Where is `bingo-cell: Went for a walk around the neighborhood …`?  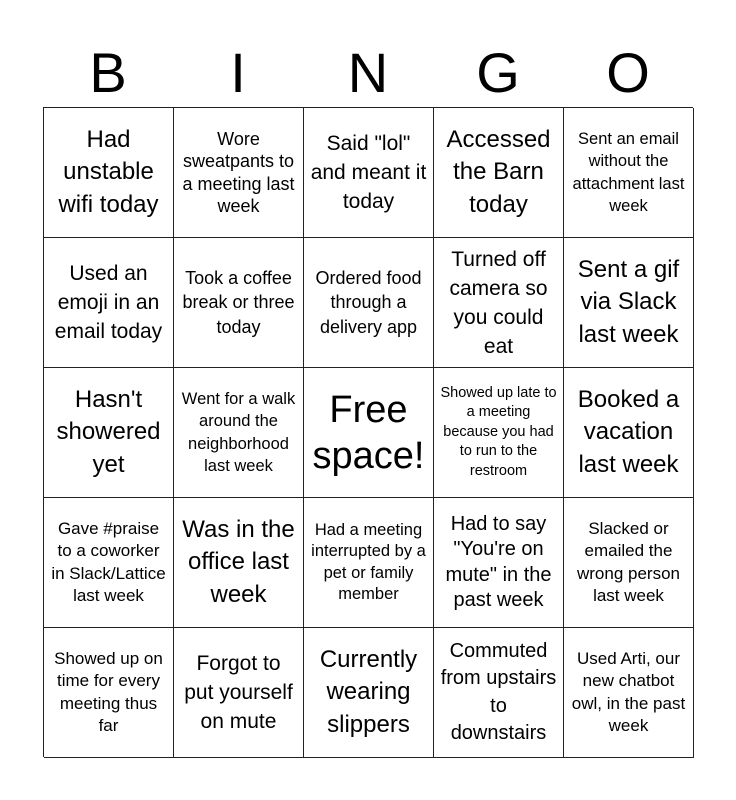 bingo-cell: Went for a walk around the neighborhood … is located at coordinates (239, 433).